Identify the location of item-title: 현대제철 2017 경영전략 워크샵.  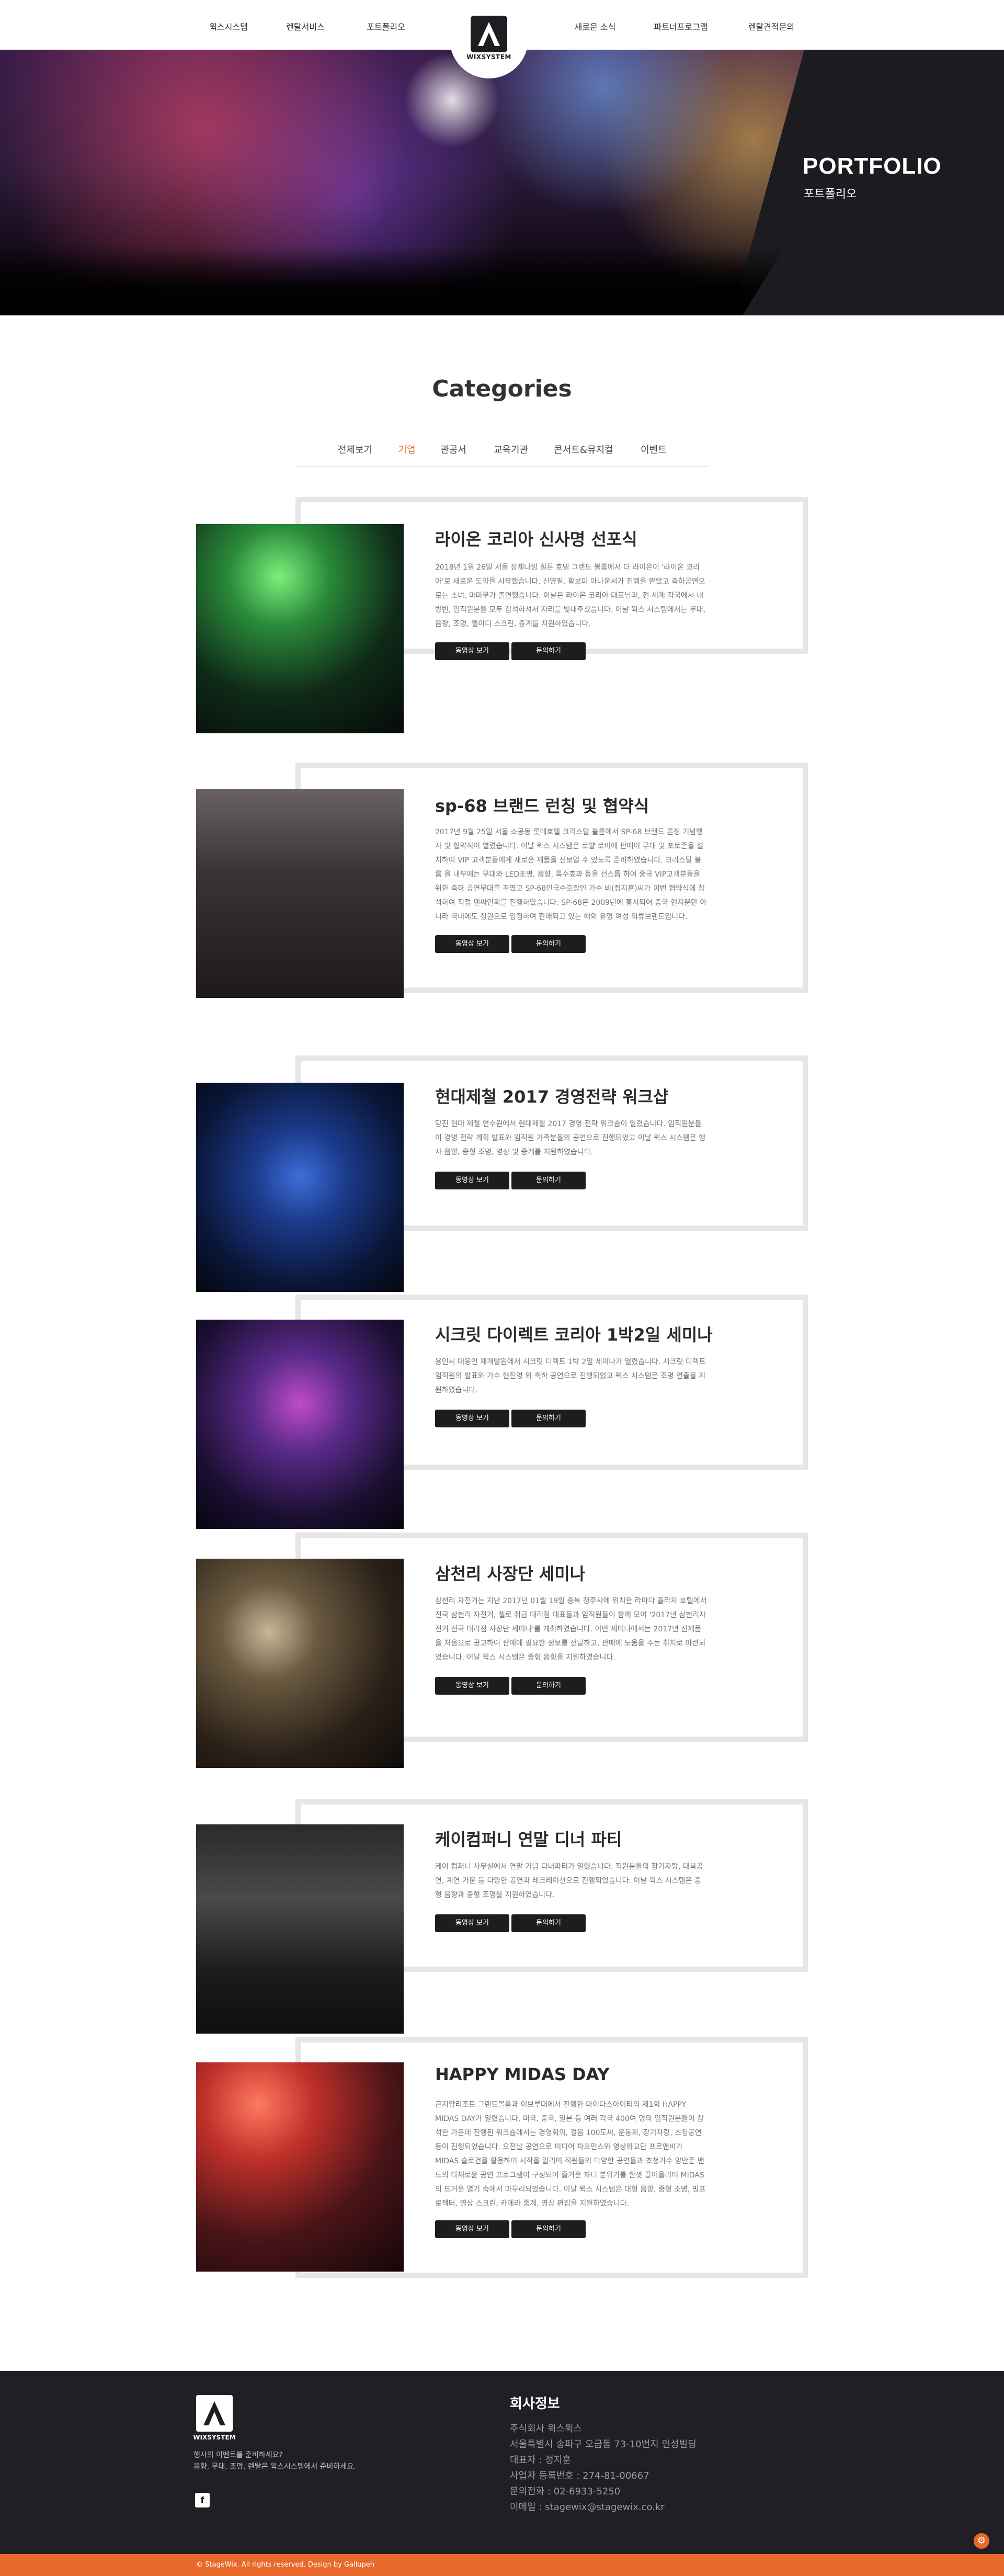
(552, 1097).